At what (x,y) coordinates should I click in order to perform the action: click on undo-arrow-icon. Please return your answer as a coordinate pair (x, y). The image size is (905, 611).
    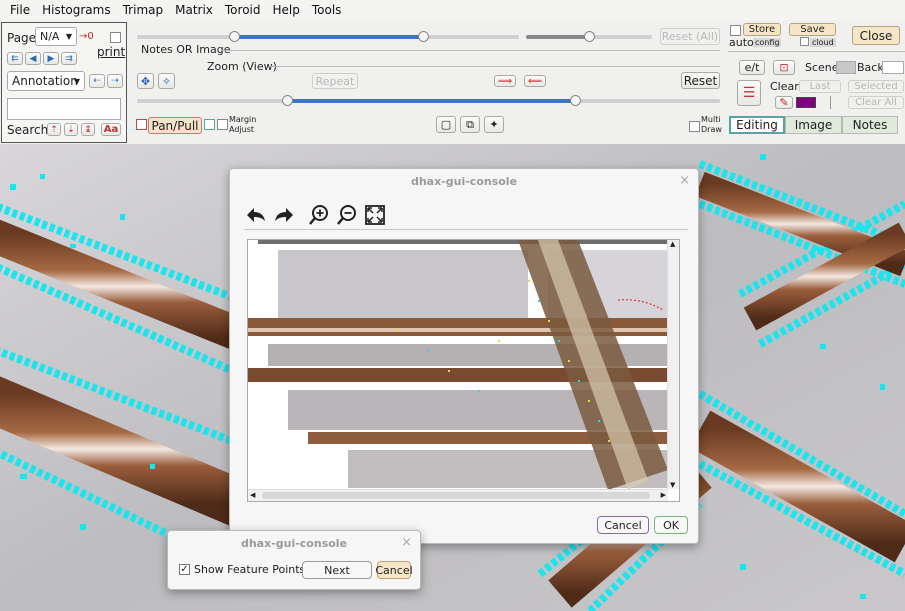
    Looking at the image, I should click on (256, 215).